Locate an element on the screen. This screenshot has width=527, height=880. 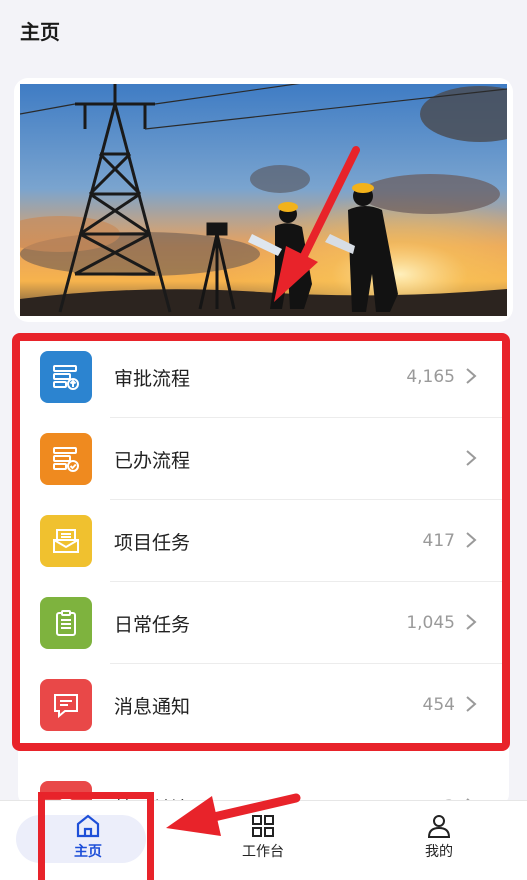
header-bar: 主页 is located at coordinates (263, 29).